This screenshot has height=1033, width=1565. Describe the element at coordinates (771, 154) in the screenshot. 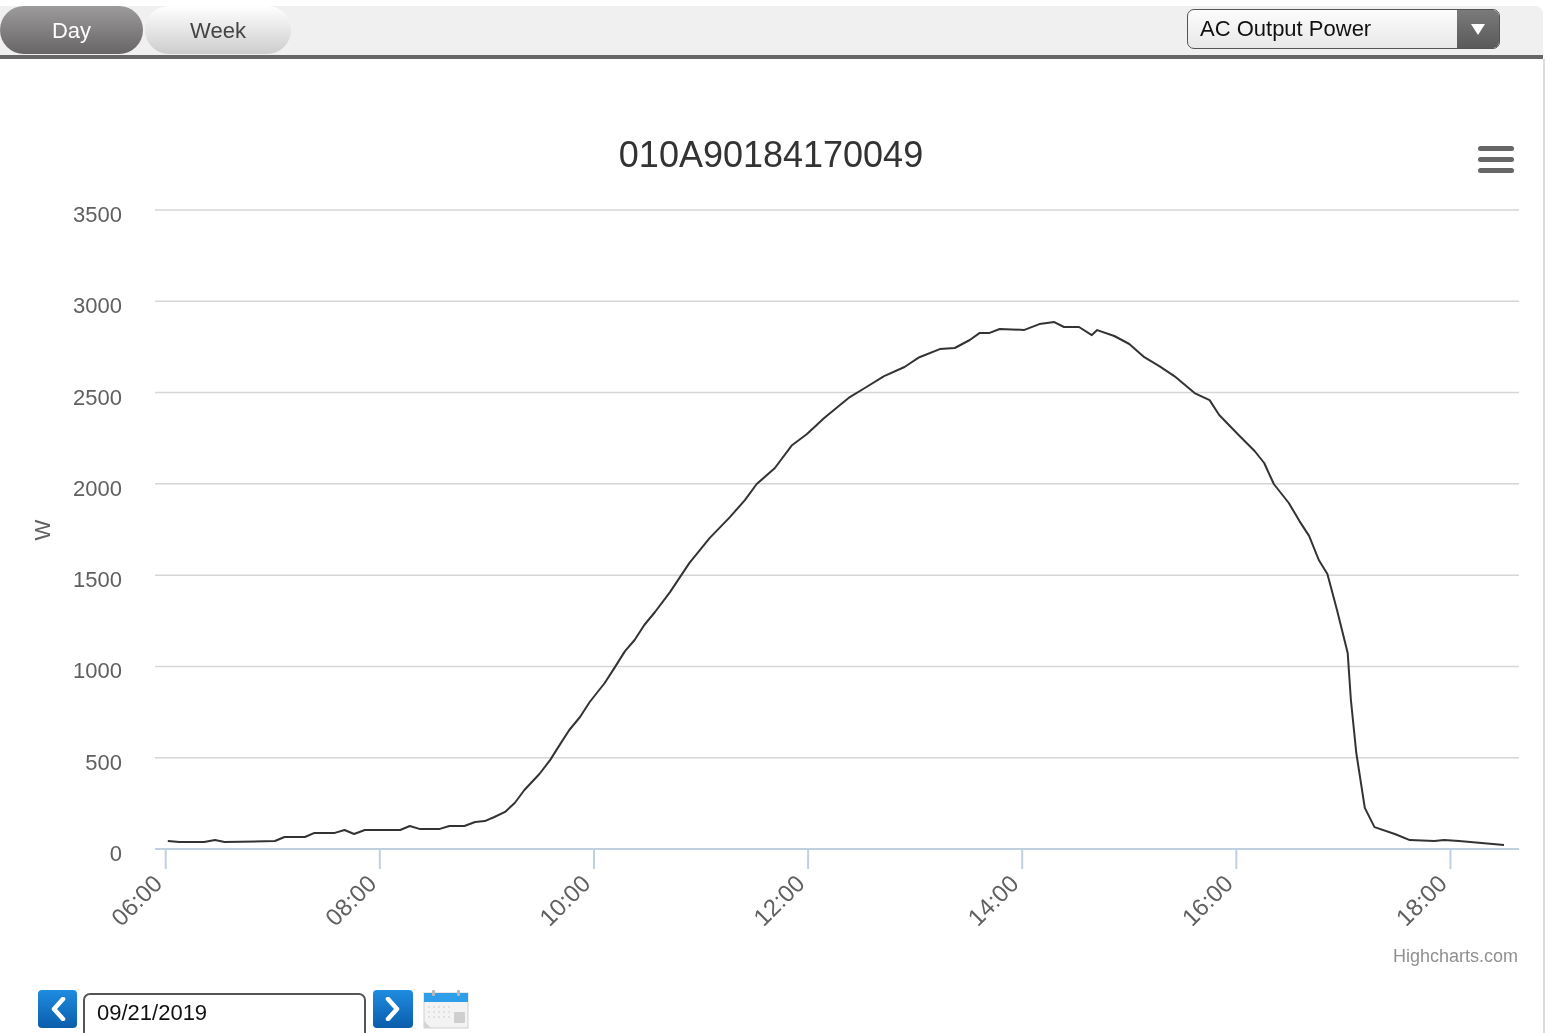

I see `chart-title: 010A90184170049` at that location.